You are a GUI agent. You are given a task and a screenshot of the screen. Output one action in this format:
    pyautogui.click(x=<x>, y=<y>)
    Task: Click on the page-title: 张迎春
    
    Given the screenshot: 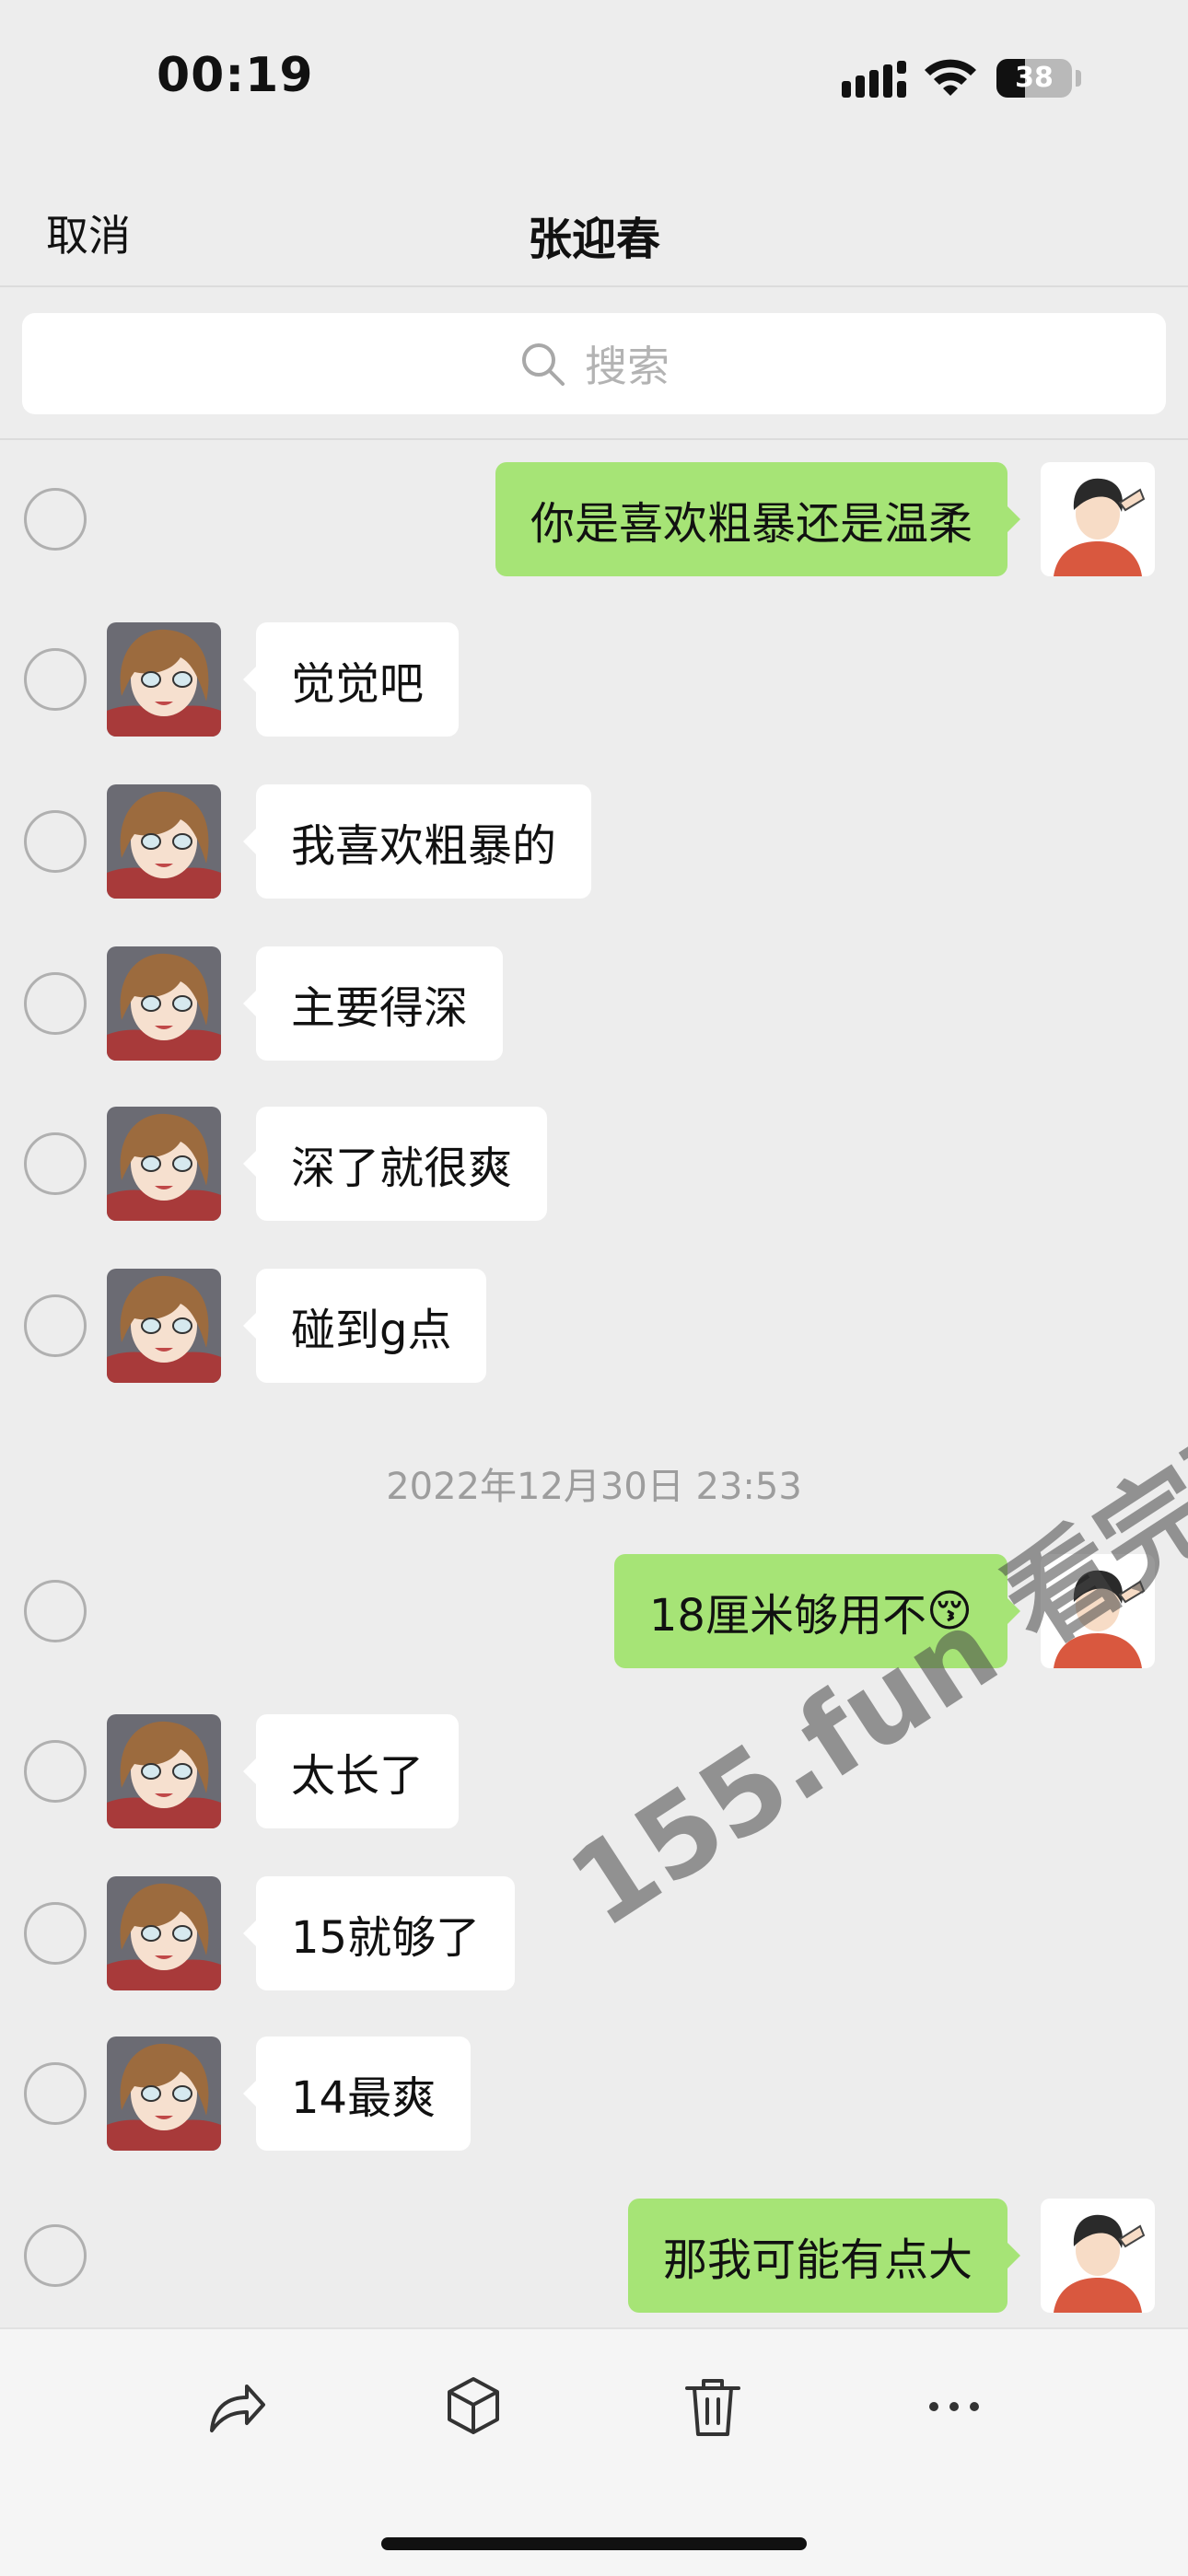 What is the action you would take?
    pyautogui.click(x=593, y=239)
    